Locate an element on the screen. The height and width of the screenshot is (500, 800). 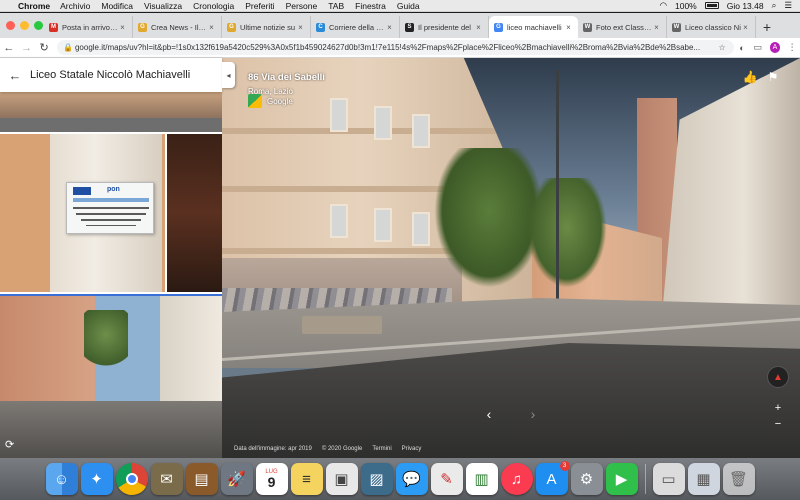
tab-label: Ultime notizie su is located at coordinates (268, 27).